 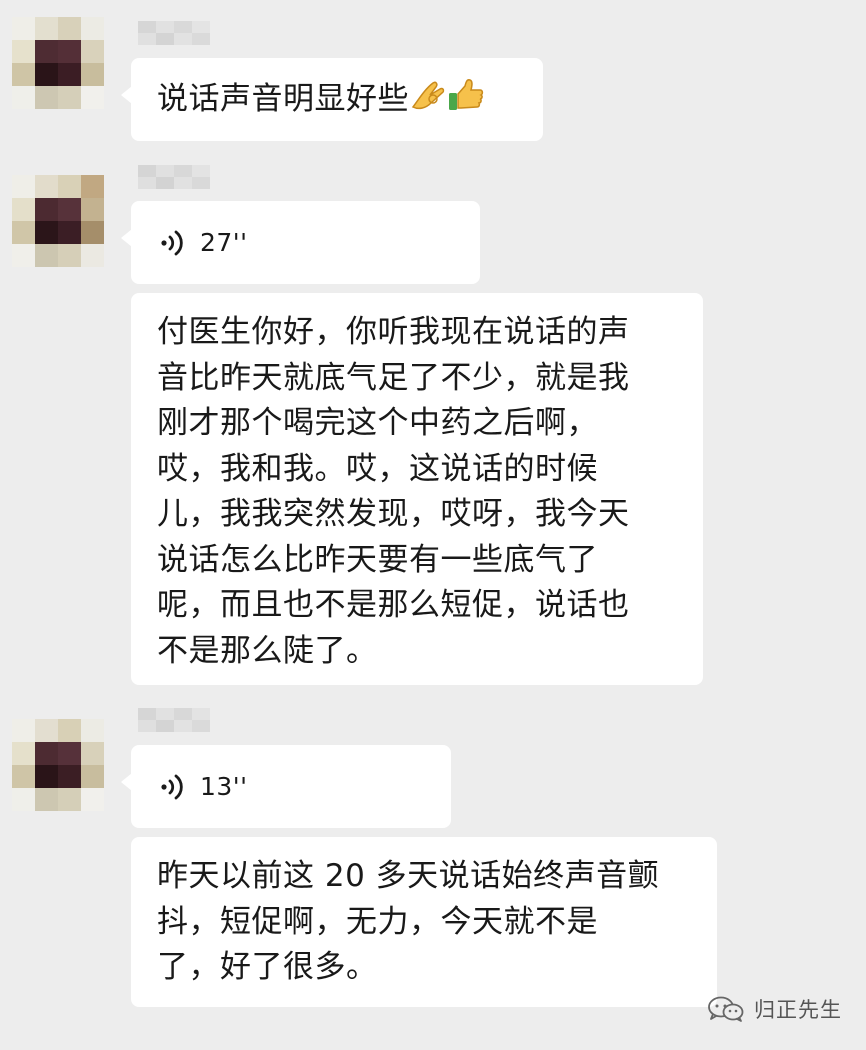 What do you see at coordinates (408, 876) in the screenshot?
I see `message-line: 昨天以前这 20 多天说话始终声音颤` at bounding box center [408, 876].